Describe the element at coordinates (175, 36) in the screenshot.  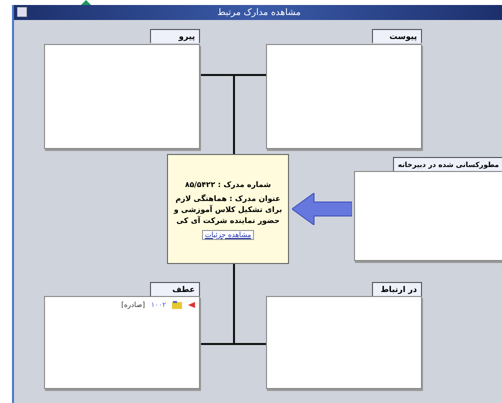
I see `panel-tab: پیرو` at that location.